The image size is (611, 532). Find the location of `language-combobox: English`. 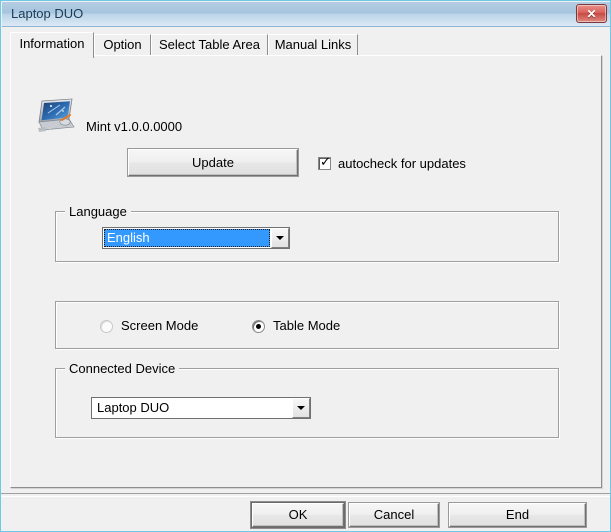

language-combobox: English is located at coordinates (196, 238).